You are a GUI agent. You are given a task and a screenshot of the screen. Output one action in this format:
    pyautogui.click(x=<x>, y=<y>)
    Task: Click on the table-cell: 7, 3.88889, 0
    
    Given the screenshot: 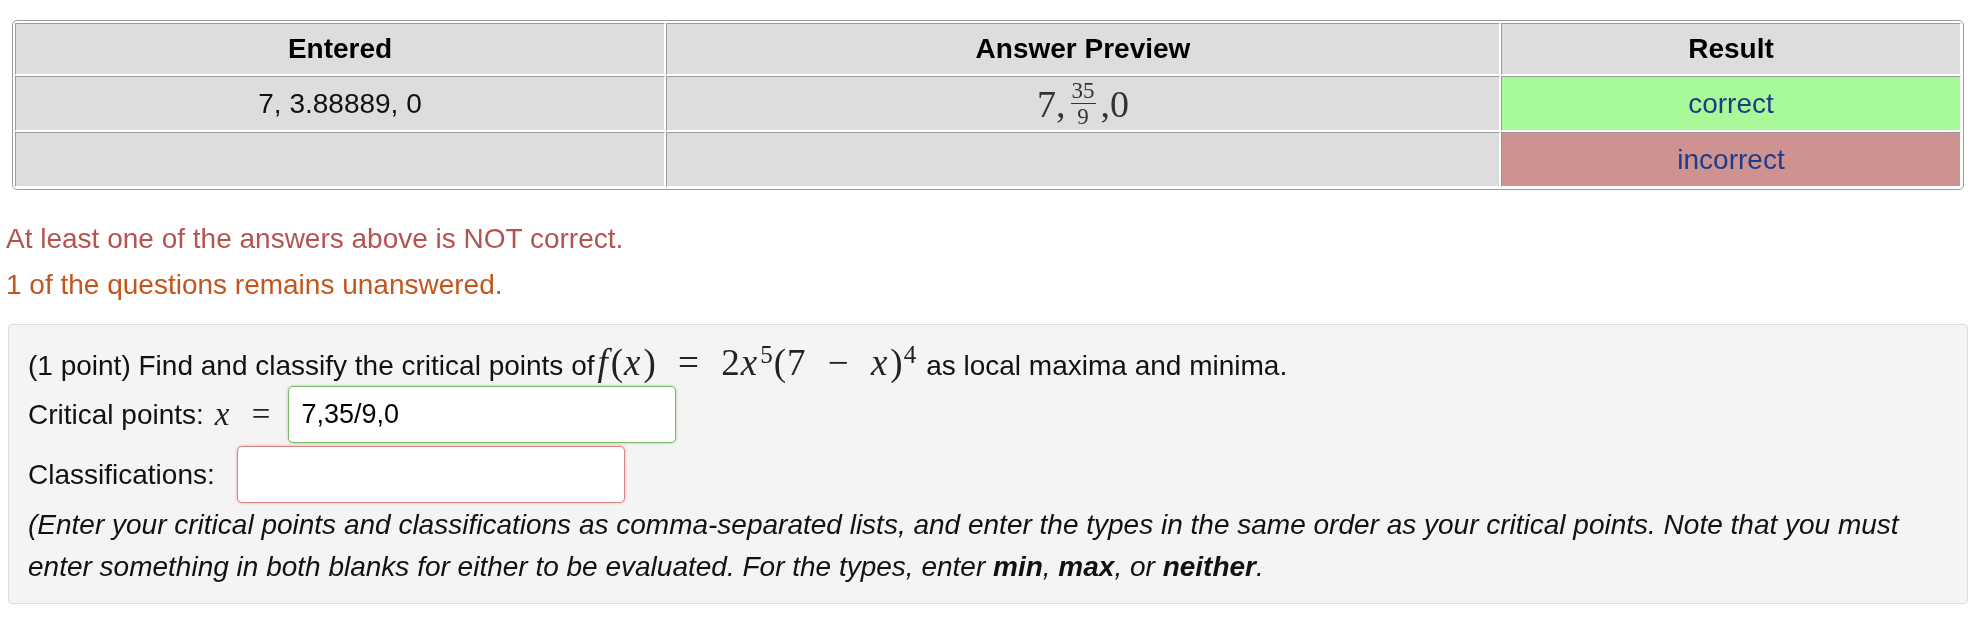 What is the action you would take?
    pyautogui.click(x=340, y=103)
    